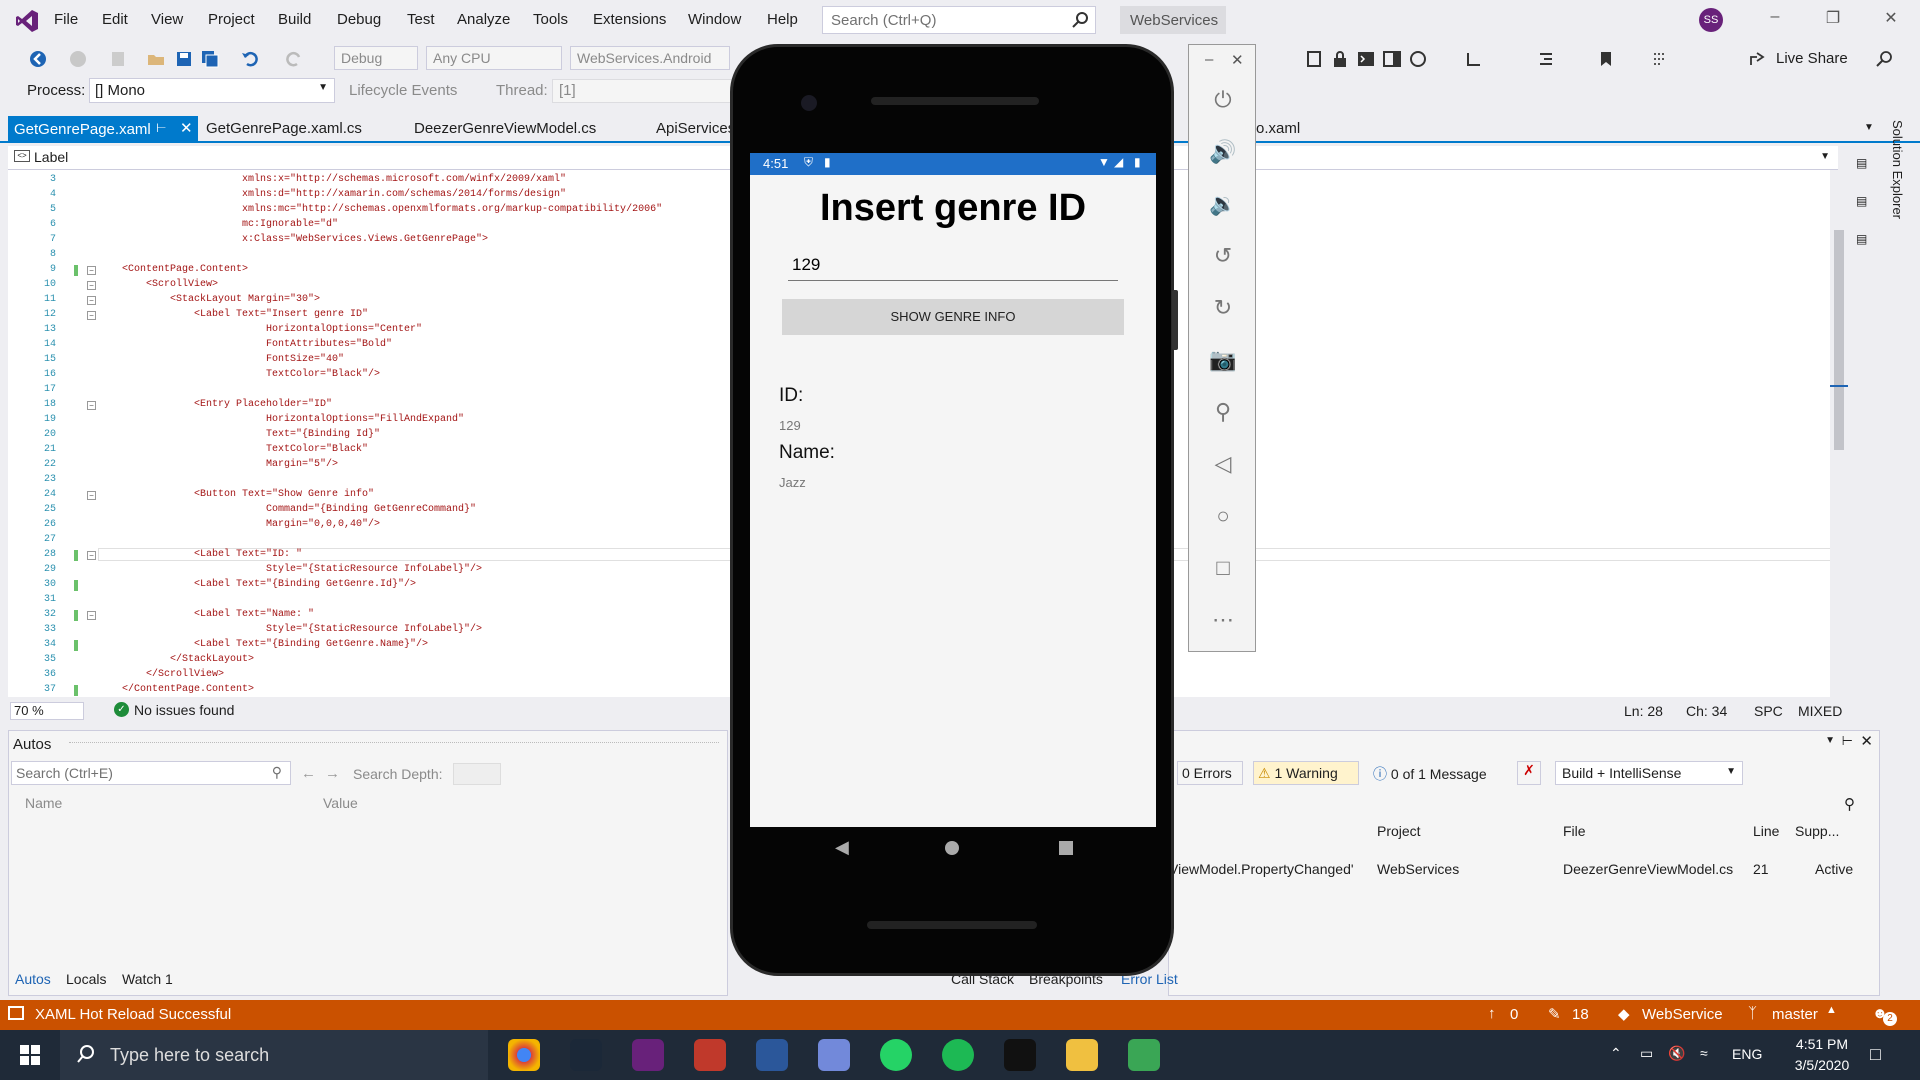 The width and height of the screenshot is (1920, 1080). What do you see at coordinates (959, 20) in the screenshot?
I see `search-input: Search (Ctrl+Q)` at bounding box center [959, 20].